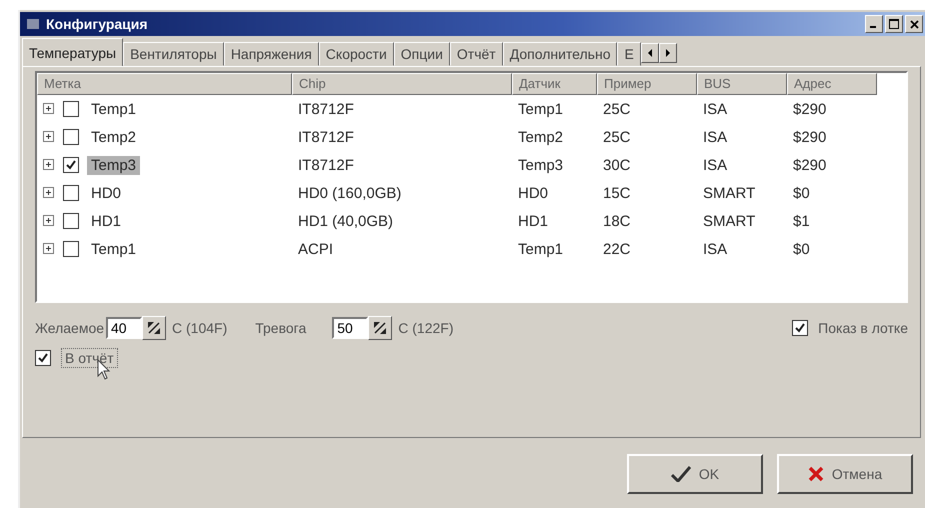  What do you see at coordinates (349, 193) in the screenshot?
I see `table-cell-text: HD0 (160,0GB)` at bounding box center [349, 193].